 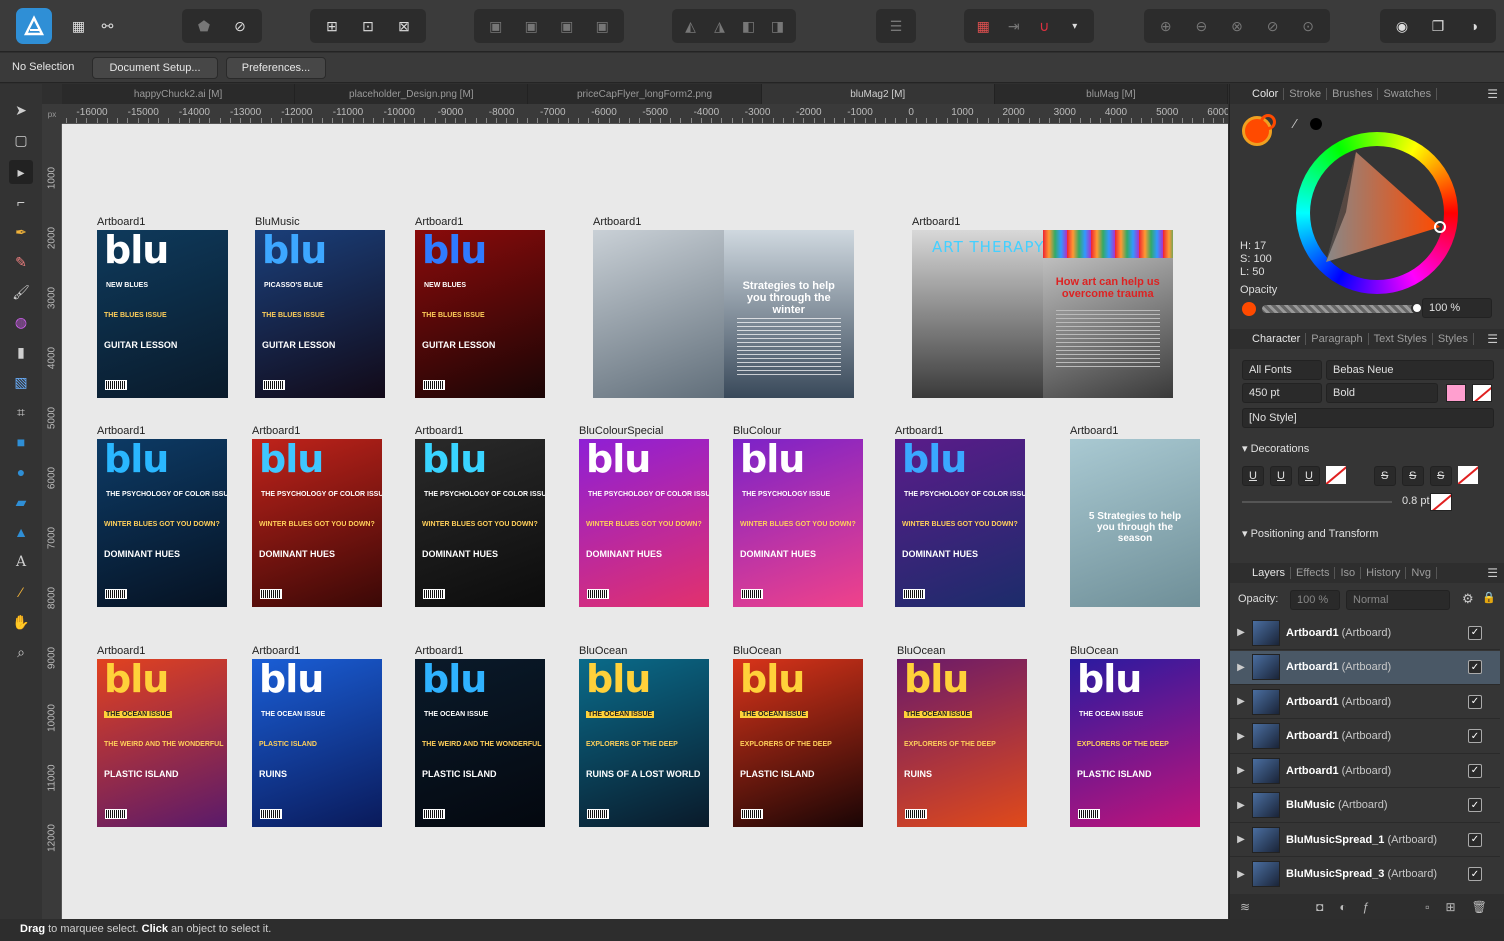 What do you see at coordinates (496, 26) in the screenshot?
I see `move-back-icon: ▣` at bounding box center [496, 26].